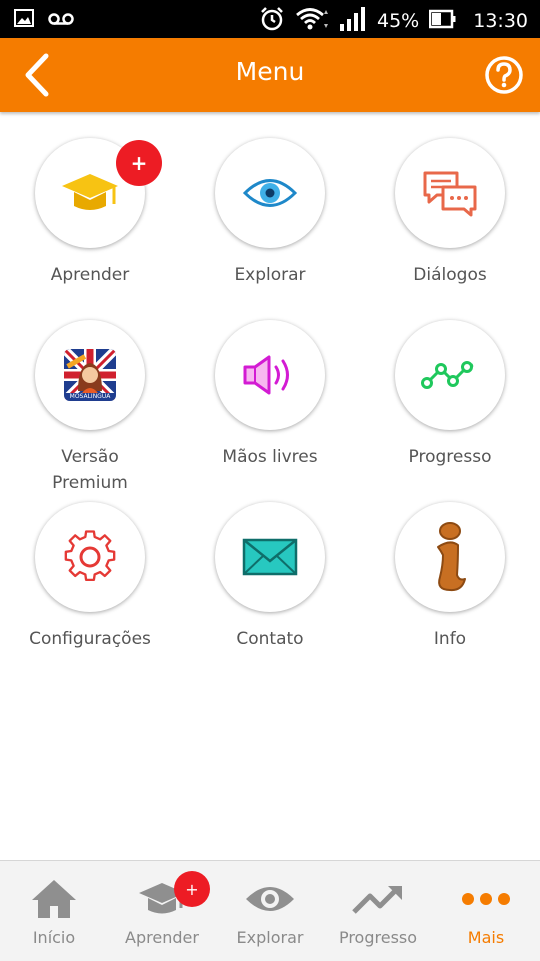 The width and height of the screenshot is (540, 961). Describe the element at coordinates (398, 21) in the screenshot. I see `battery-percent: 45%` at that location.